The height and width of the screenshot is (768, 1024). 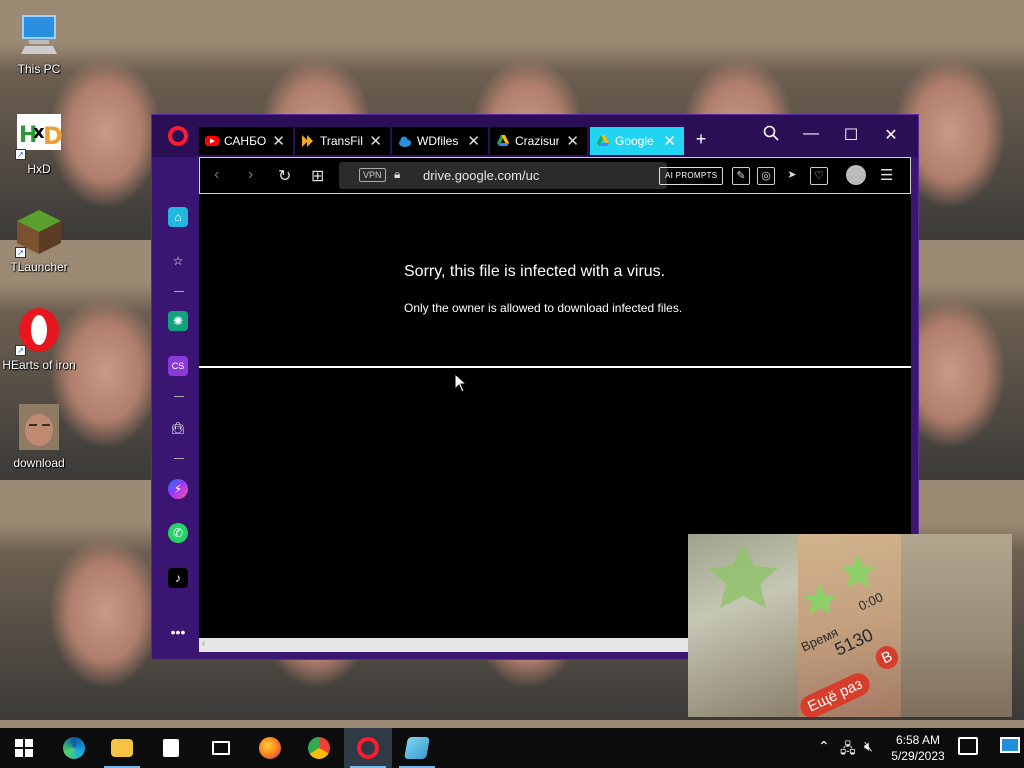 I want to click on tab-wdfiles: WDfiles ✕, so click(x=440, y=141).